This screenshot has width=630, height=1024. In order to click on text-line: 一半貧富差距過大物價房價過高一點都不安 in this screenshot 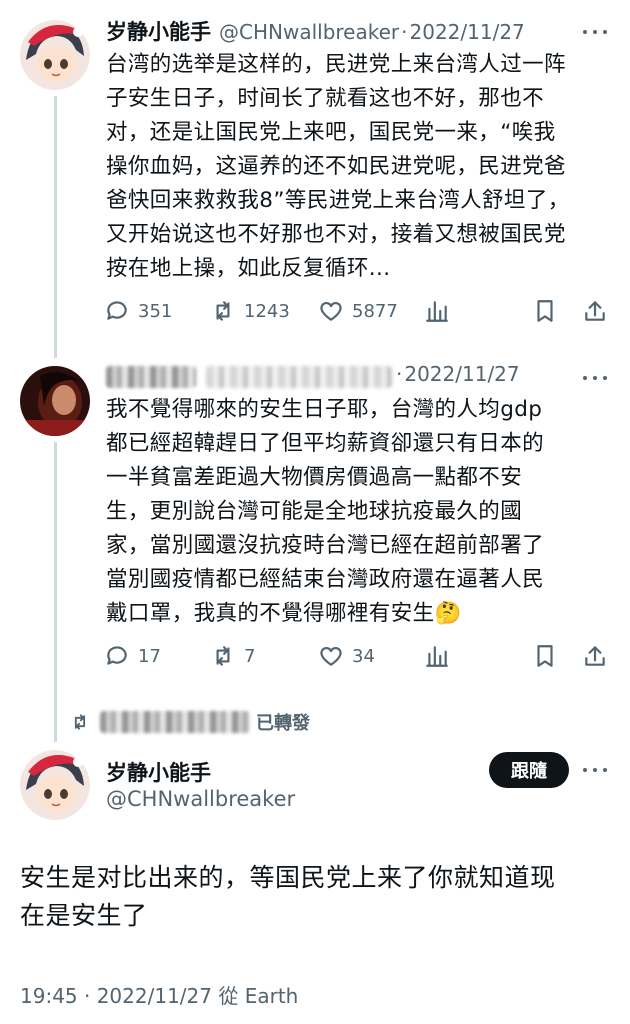, I will do `click(314, 477)`.